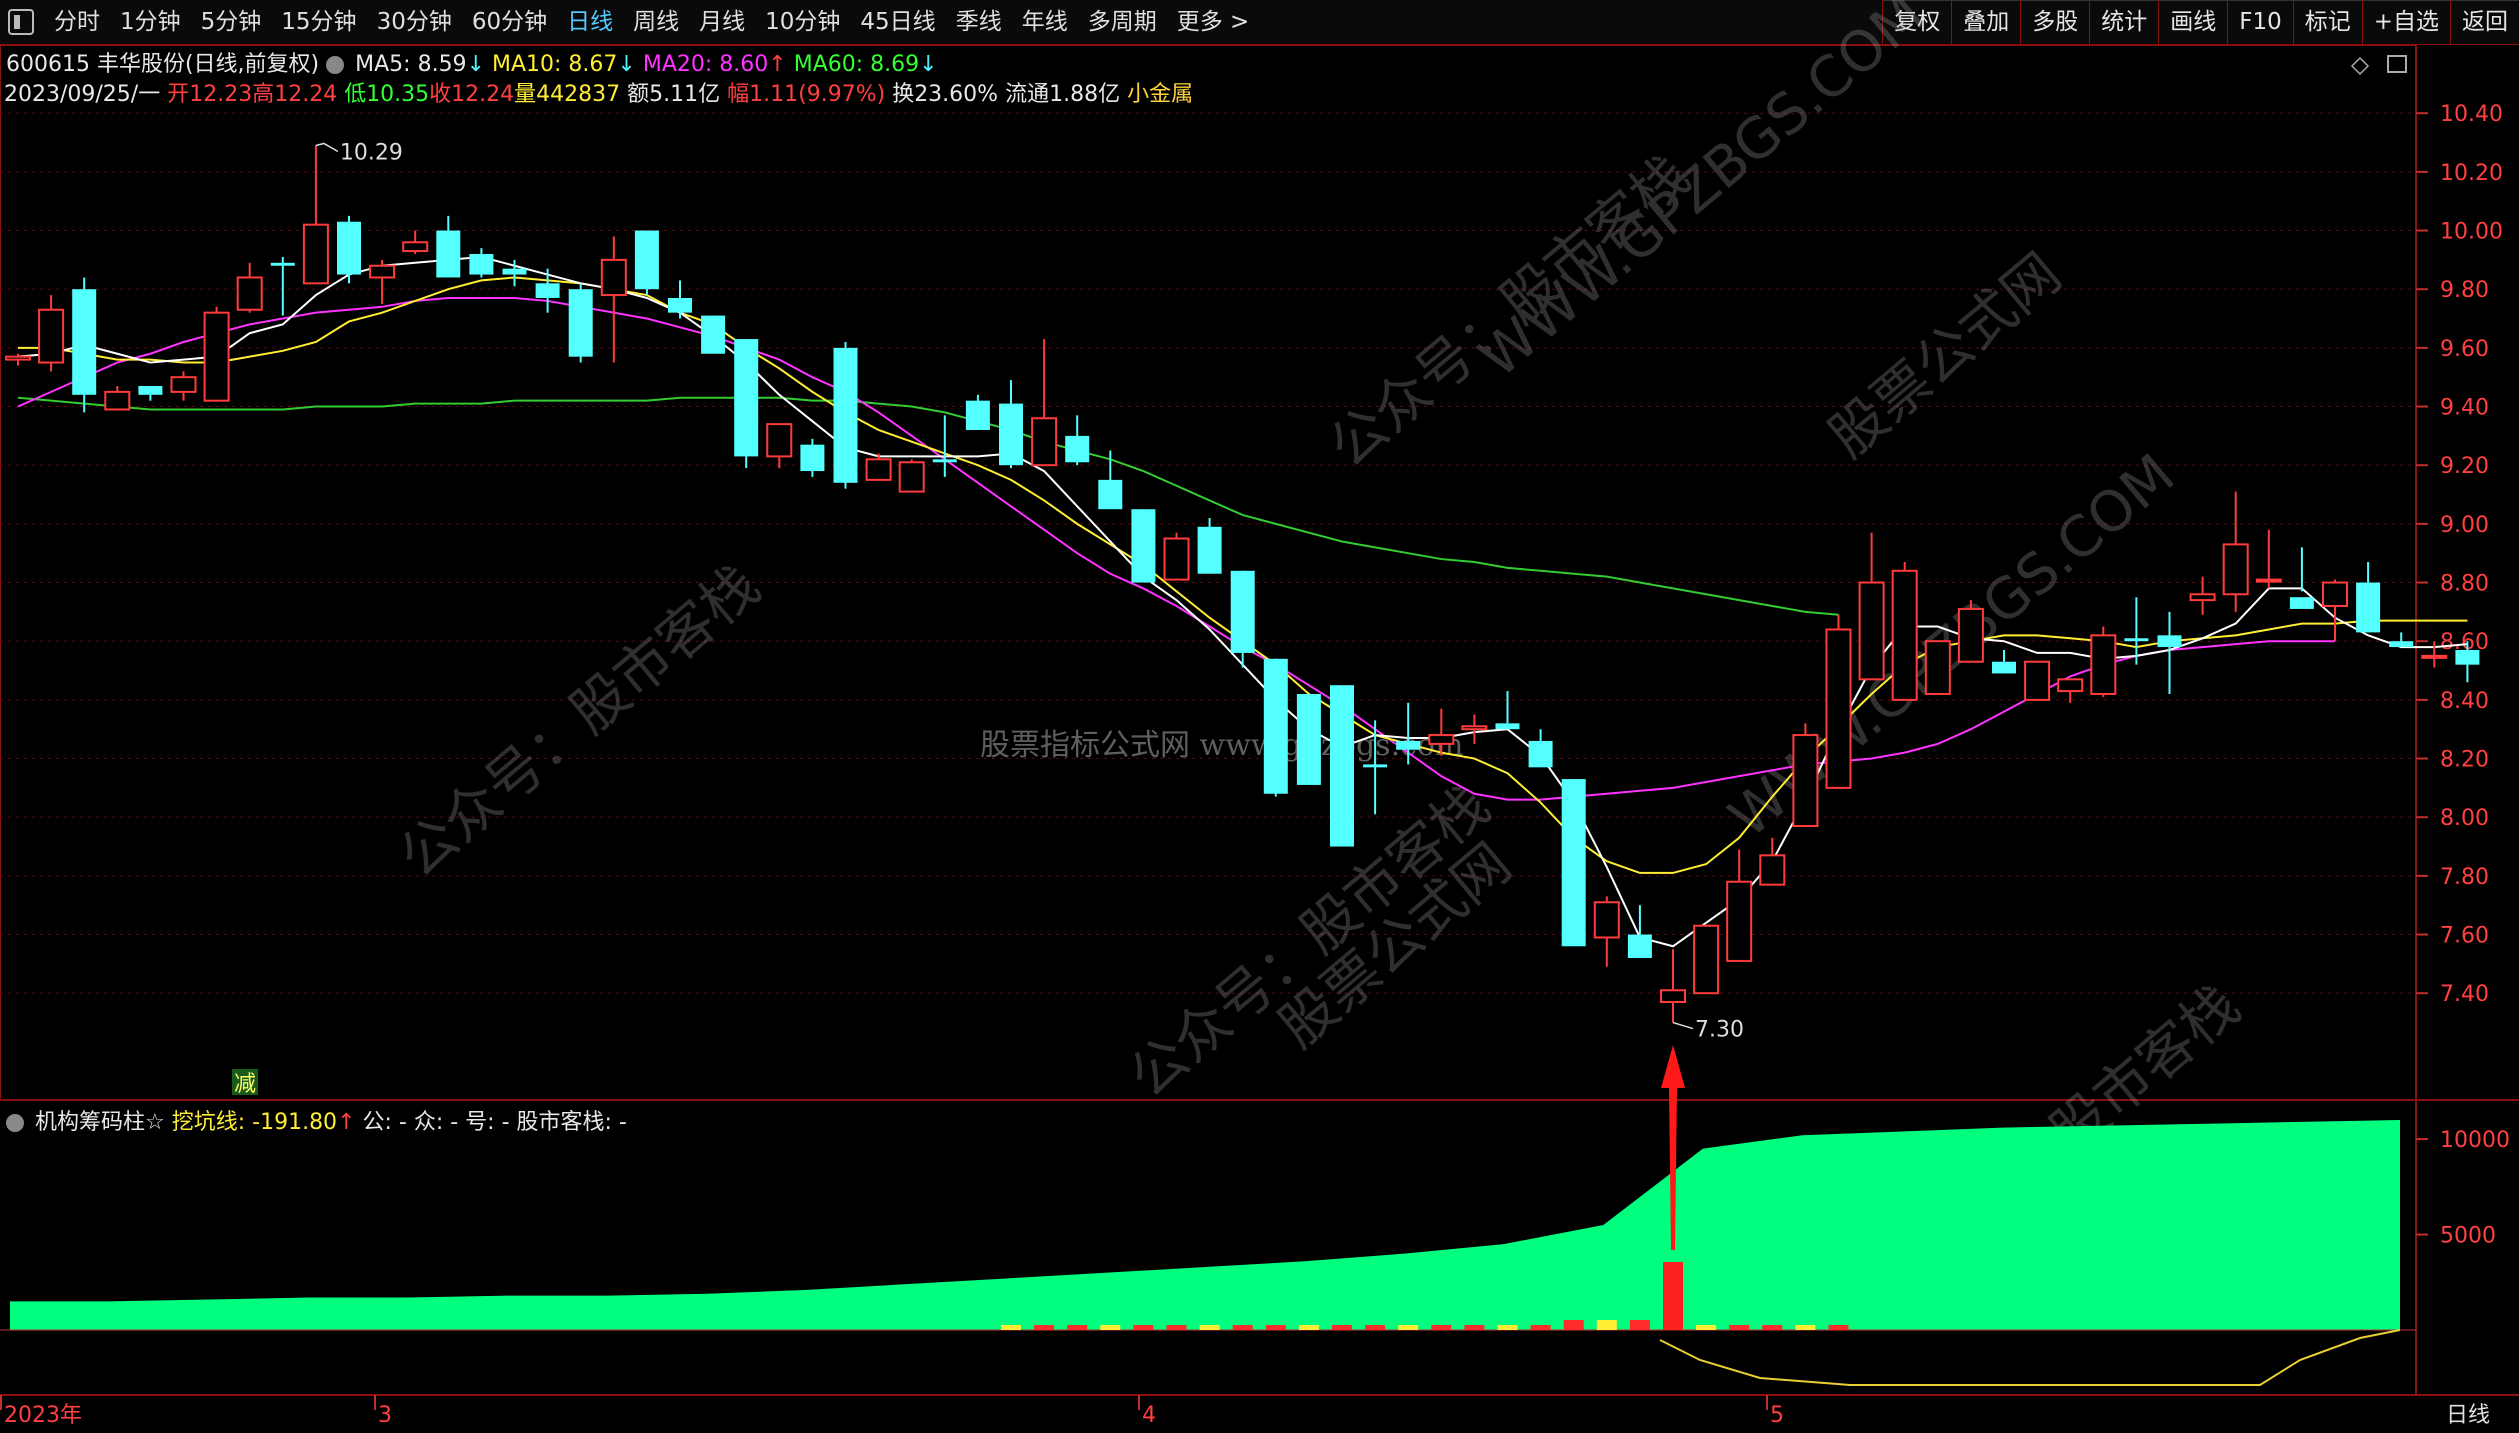 The height and width of the screenshot is (1433, 2519). I want to click on ytick-label-8: 8.80, so click(2464, 584).